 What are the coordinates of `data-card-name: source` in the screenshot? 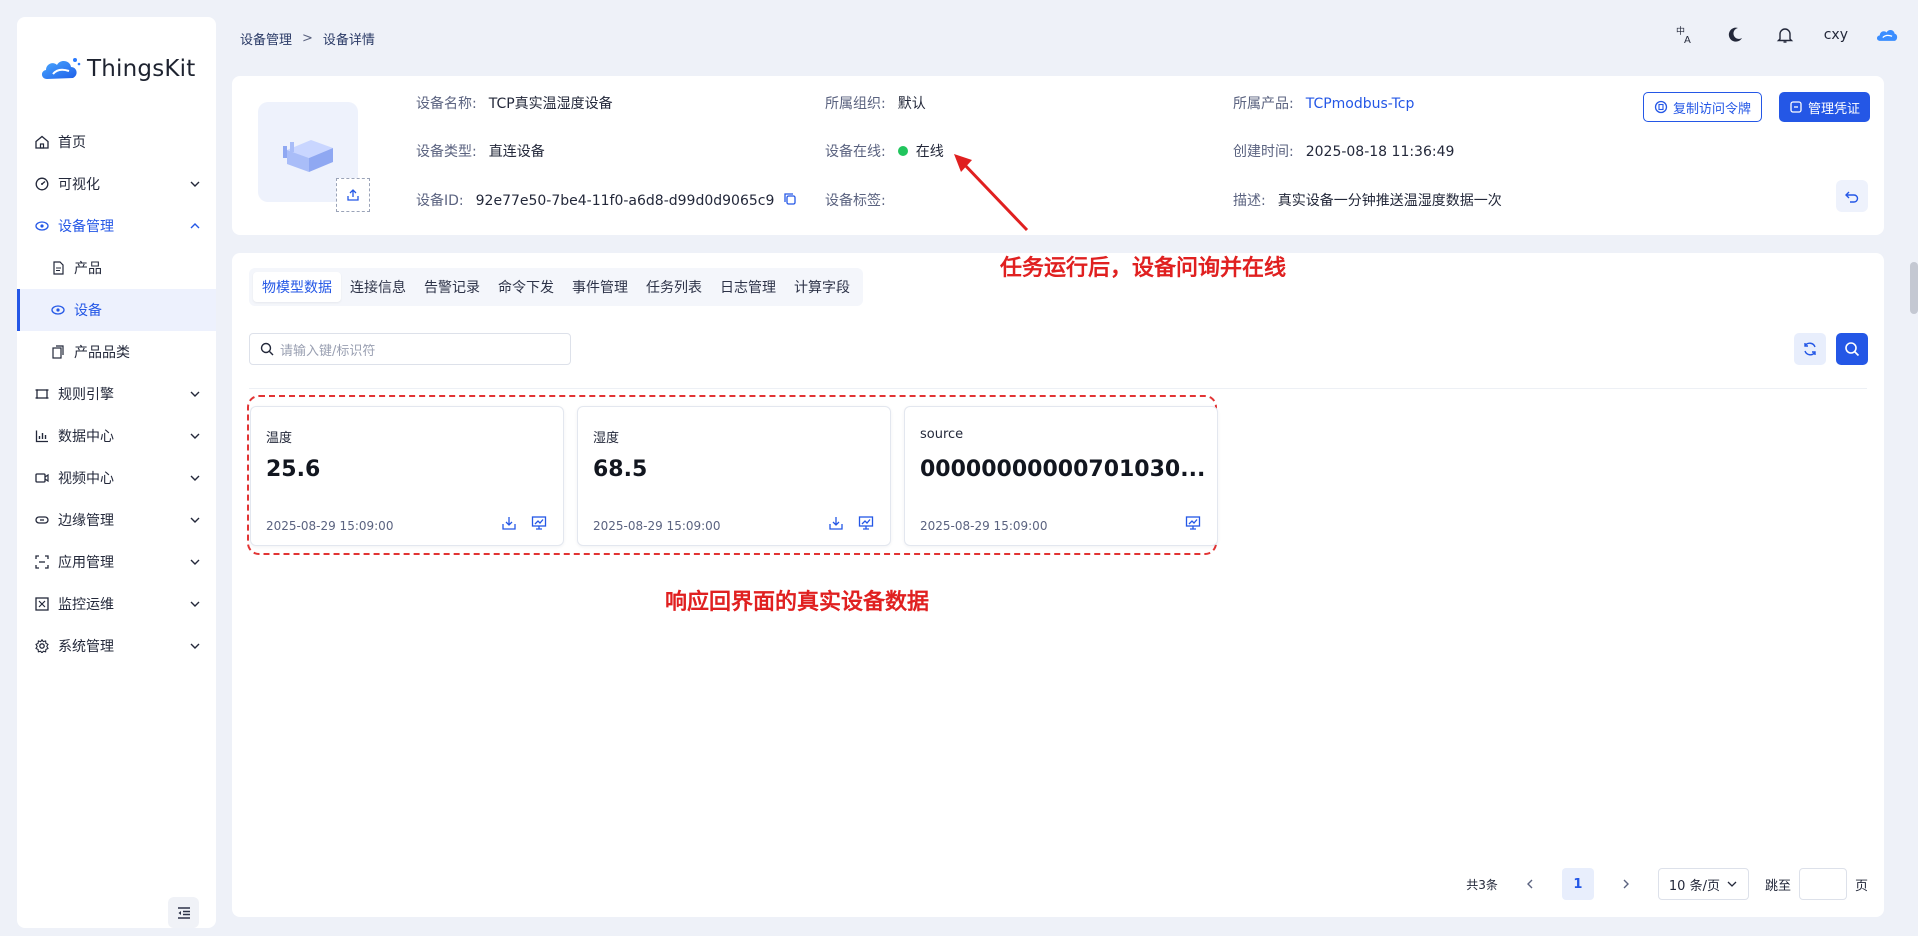 It's located at (942, 434).